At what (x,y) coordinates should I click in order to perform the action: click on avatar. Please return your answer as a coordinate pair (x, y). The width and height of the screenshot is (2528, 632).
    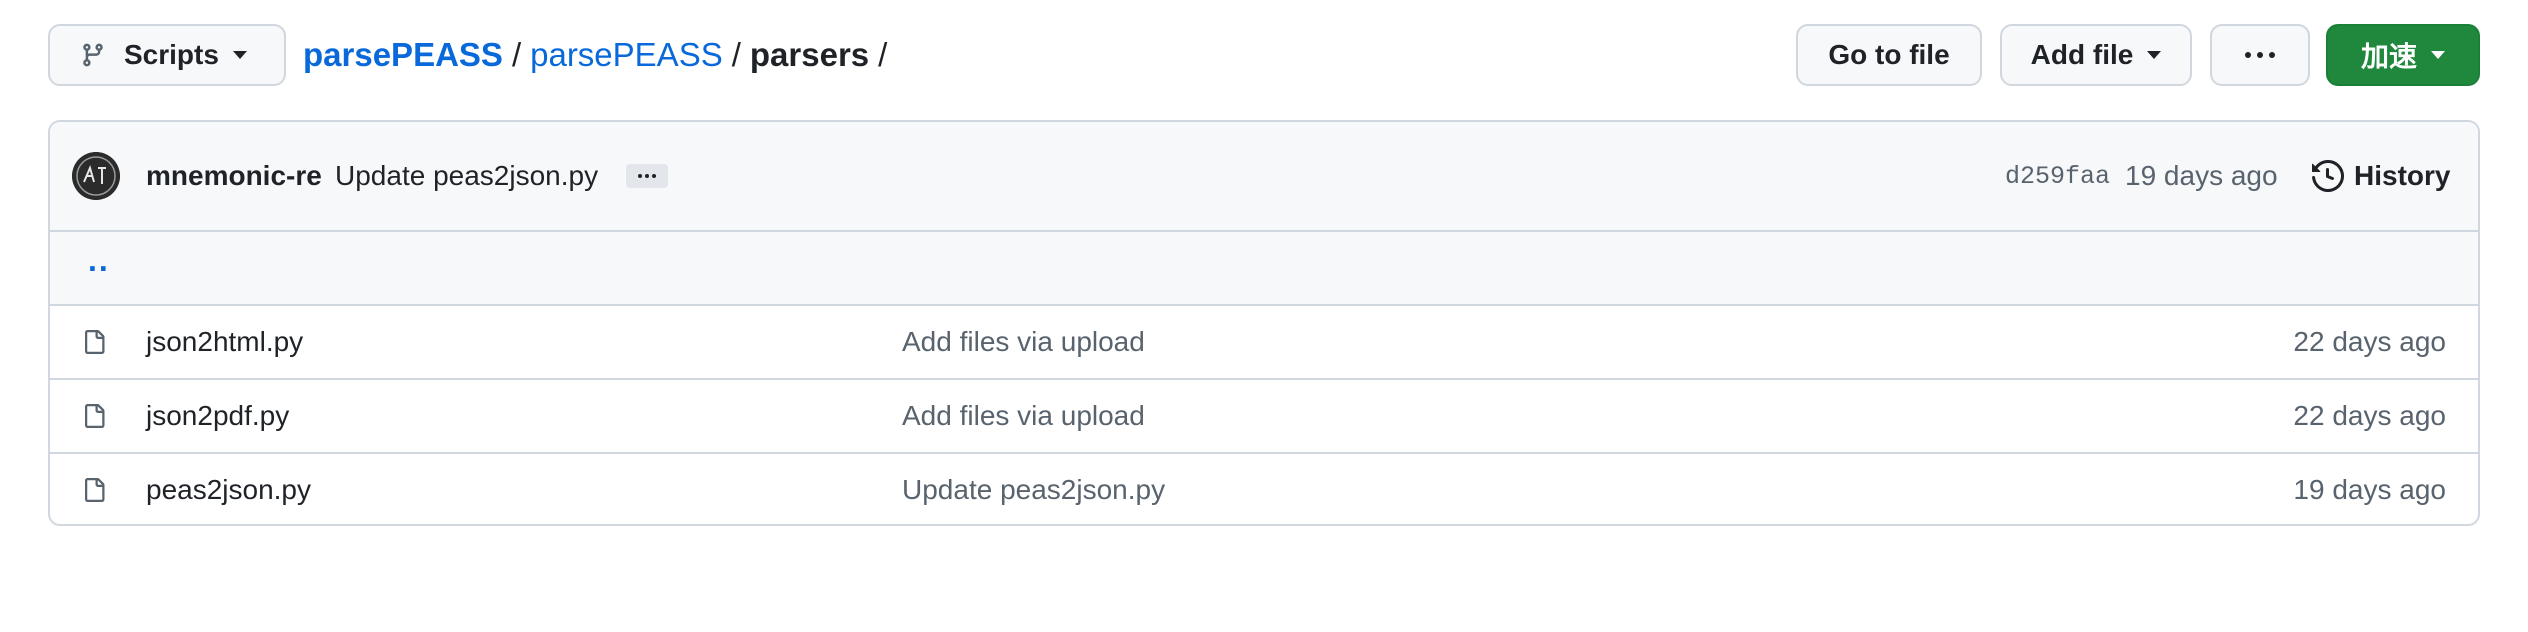
    Looking at the image, I should click on (96, 176).